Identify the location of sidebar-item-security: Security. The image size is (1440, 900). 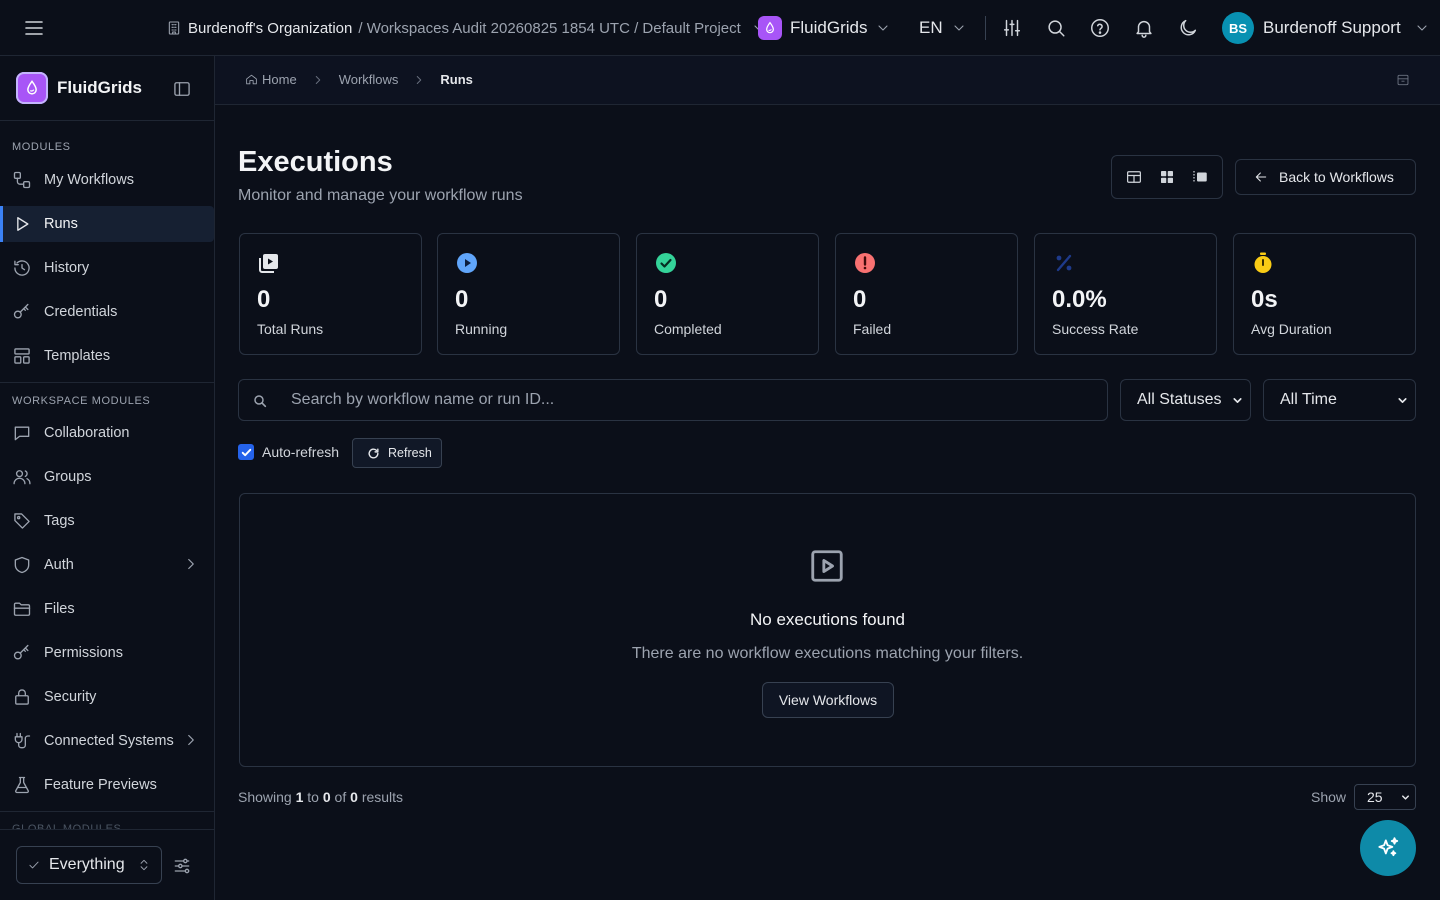
(107, 697).